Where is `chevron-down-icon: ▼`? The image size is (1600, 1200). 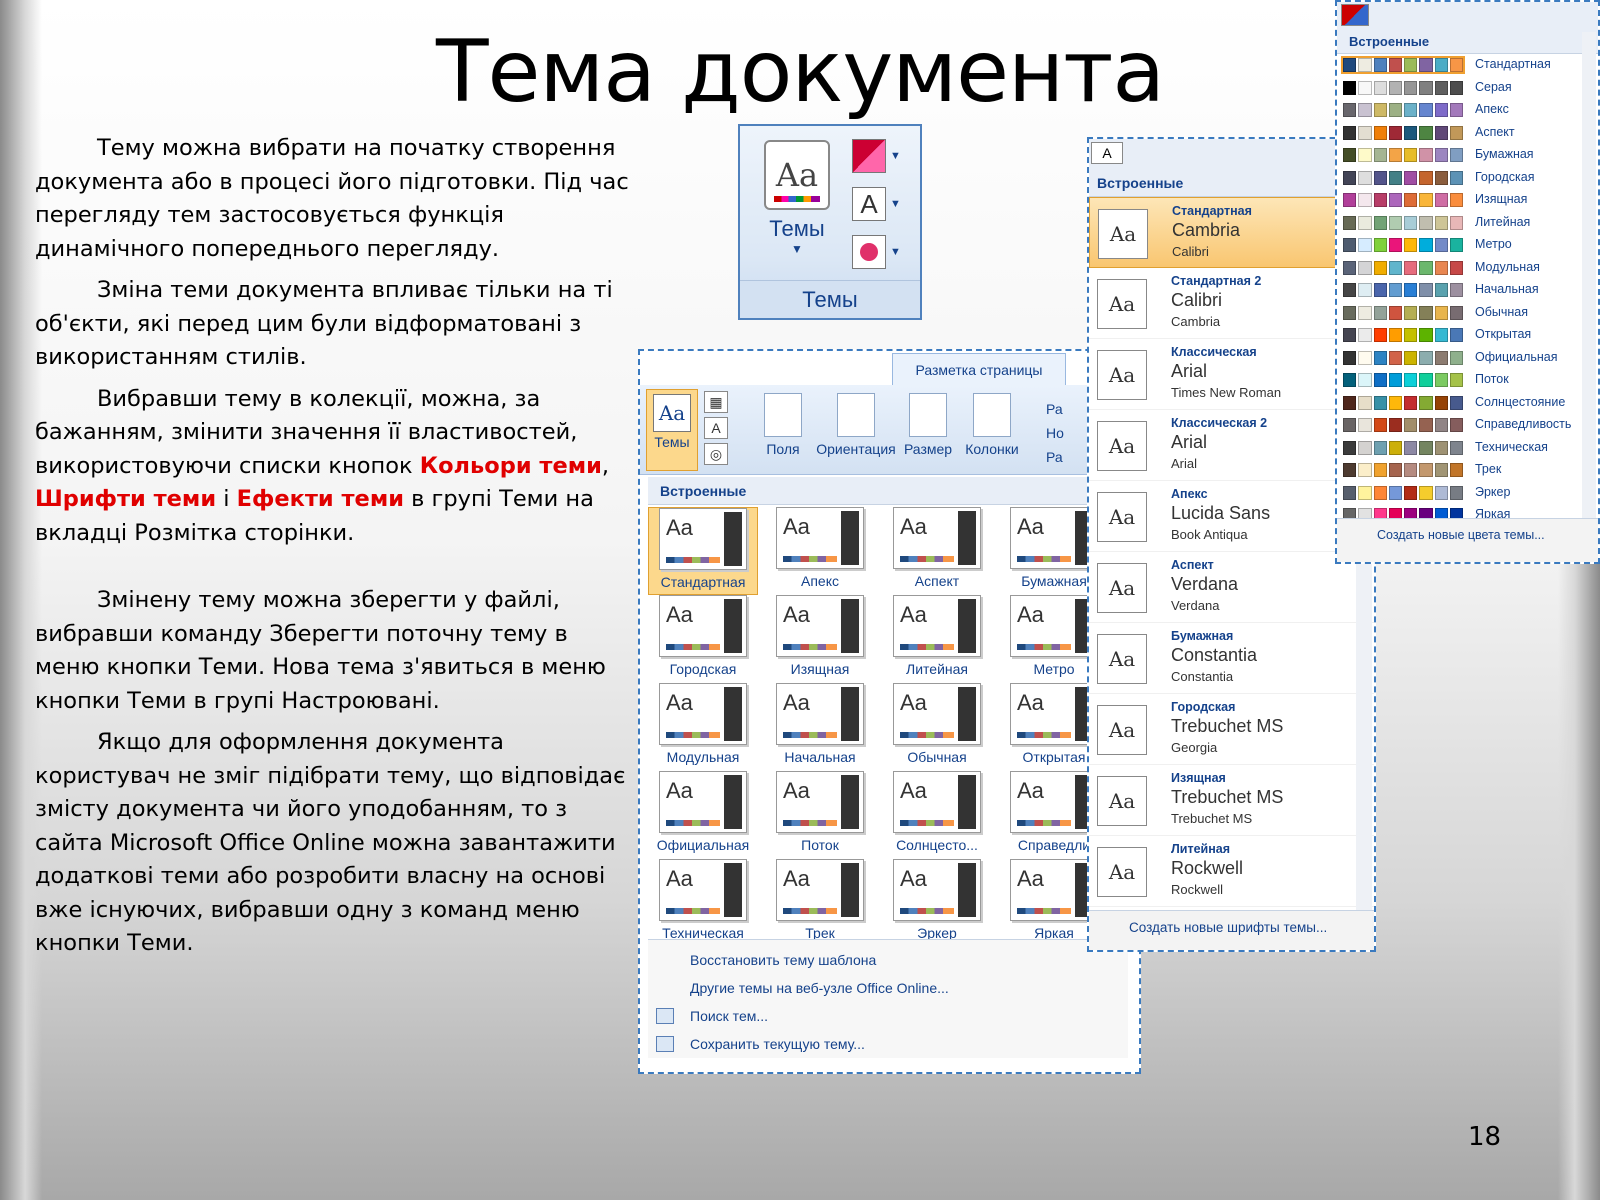 chevron-down-icon: ▼ is located at coordinates (797, 249).